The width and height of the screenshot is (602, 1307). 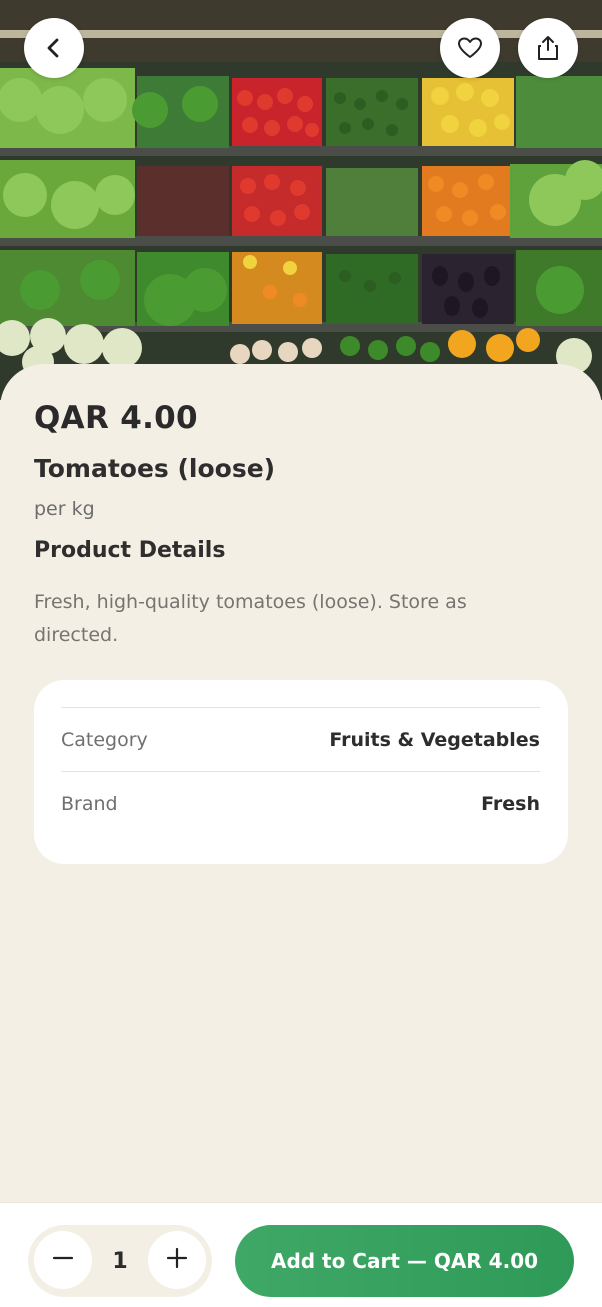 I want to click on product-attributes-card: Category Fruits & Vegetables Brand Fresh, so click(x=301, y=772).